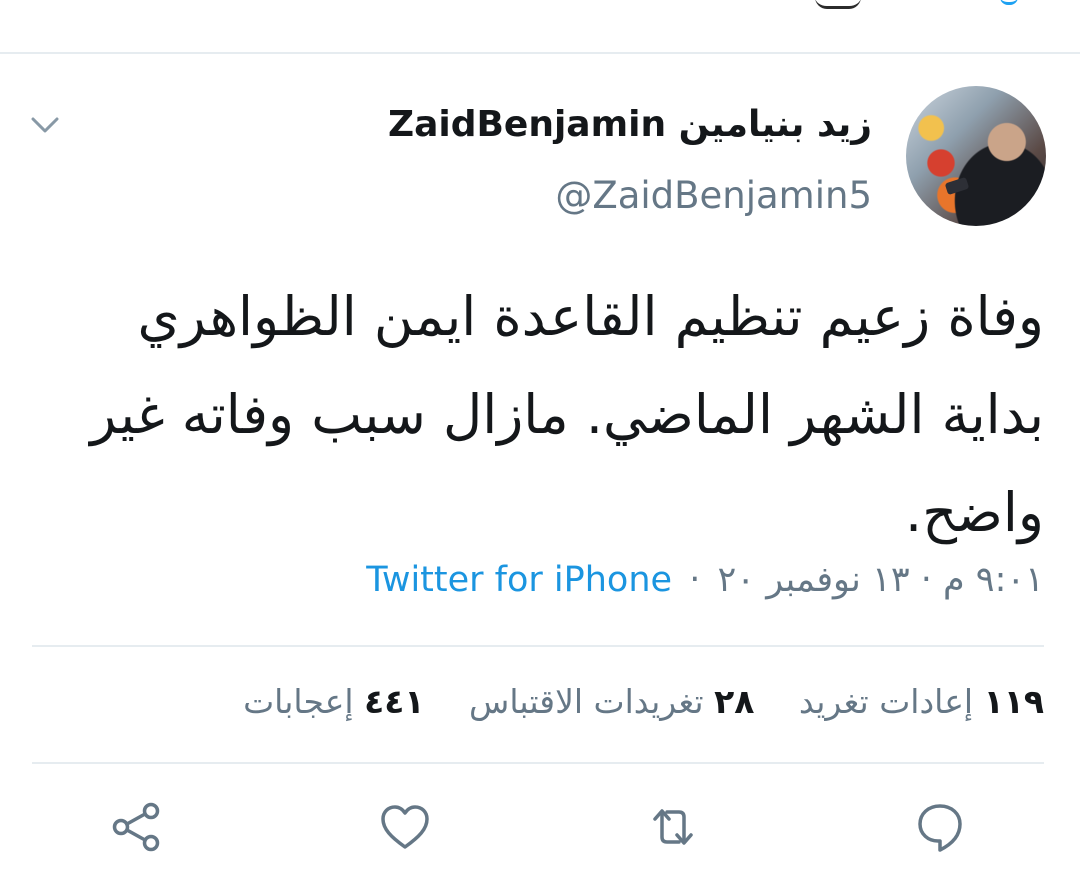 The height and width of the screenshot is (881, 1080). What do you see at coordinates (734, 701) in the screenshot?
I see `quote-tweets-count: ٢٨` at bounding box center [734, 701].